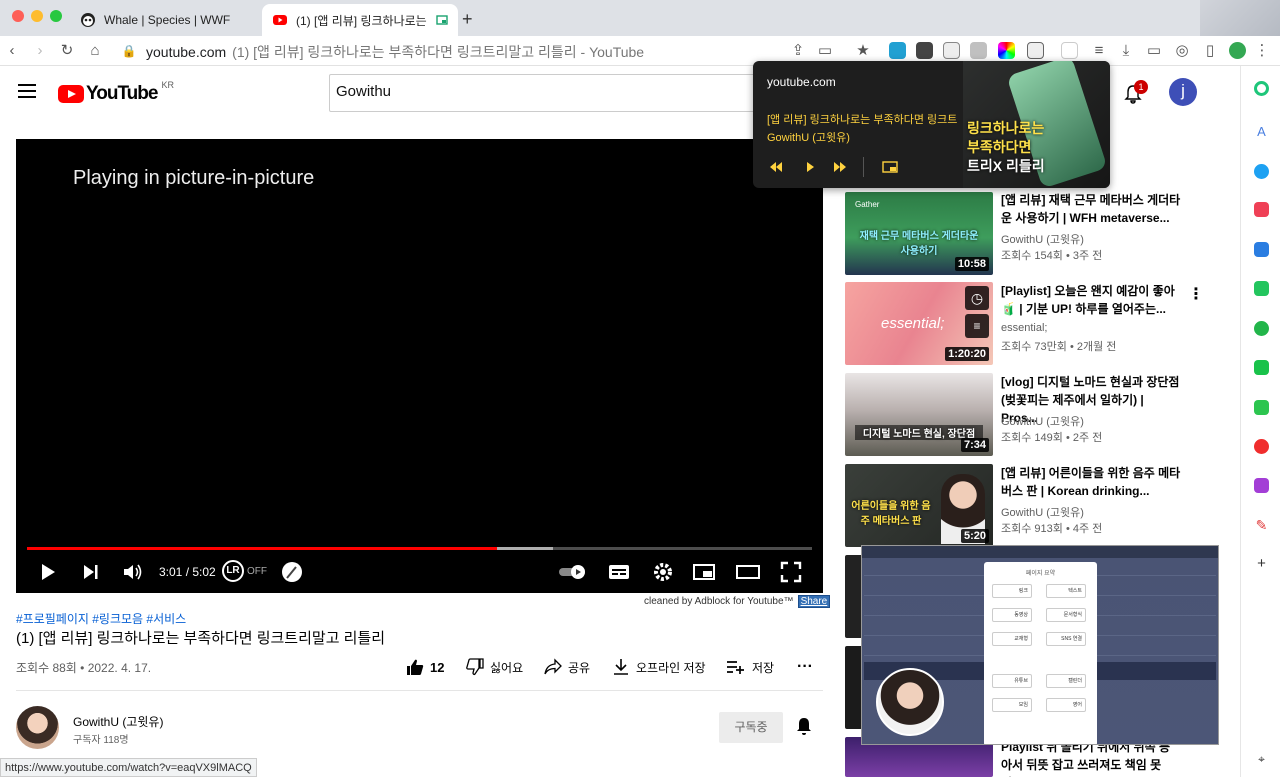  Describe the element at coordinates (1261, 563) in the screenshot. I see `add-icon: +` at that location.